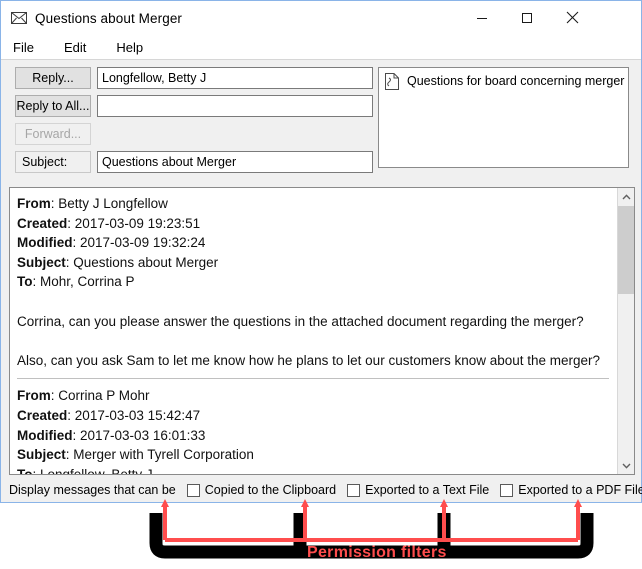 The image size is (642, 569). I want to click on message-modified: Modified: 2017-03-09 19:32:24, so click(111, 243).